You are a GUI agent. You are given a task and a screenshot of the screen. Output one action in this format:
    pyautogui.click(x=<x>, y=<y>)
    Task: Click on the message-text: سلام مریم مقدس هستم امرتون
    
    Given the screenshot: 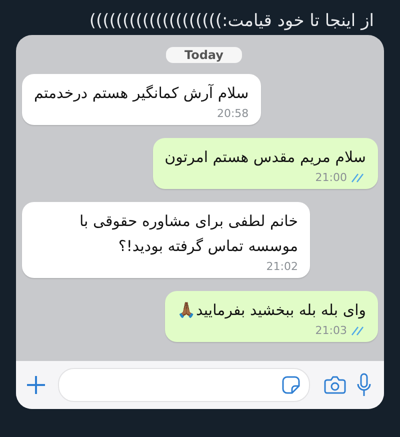 What is the action you would take?
    pyautogui.click(x=265, y=157)
    